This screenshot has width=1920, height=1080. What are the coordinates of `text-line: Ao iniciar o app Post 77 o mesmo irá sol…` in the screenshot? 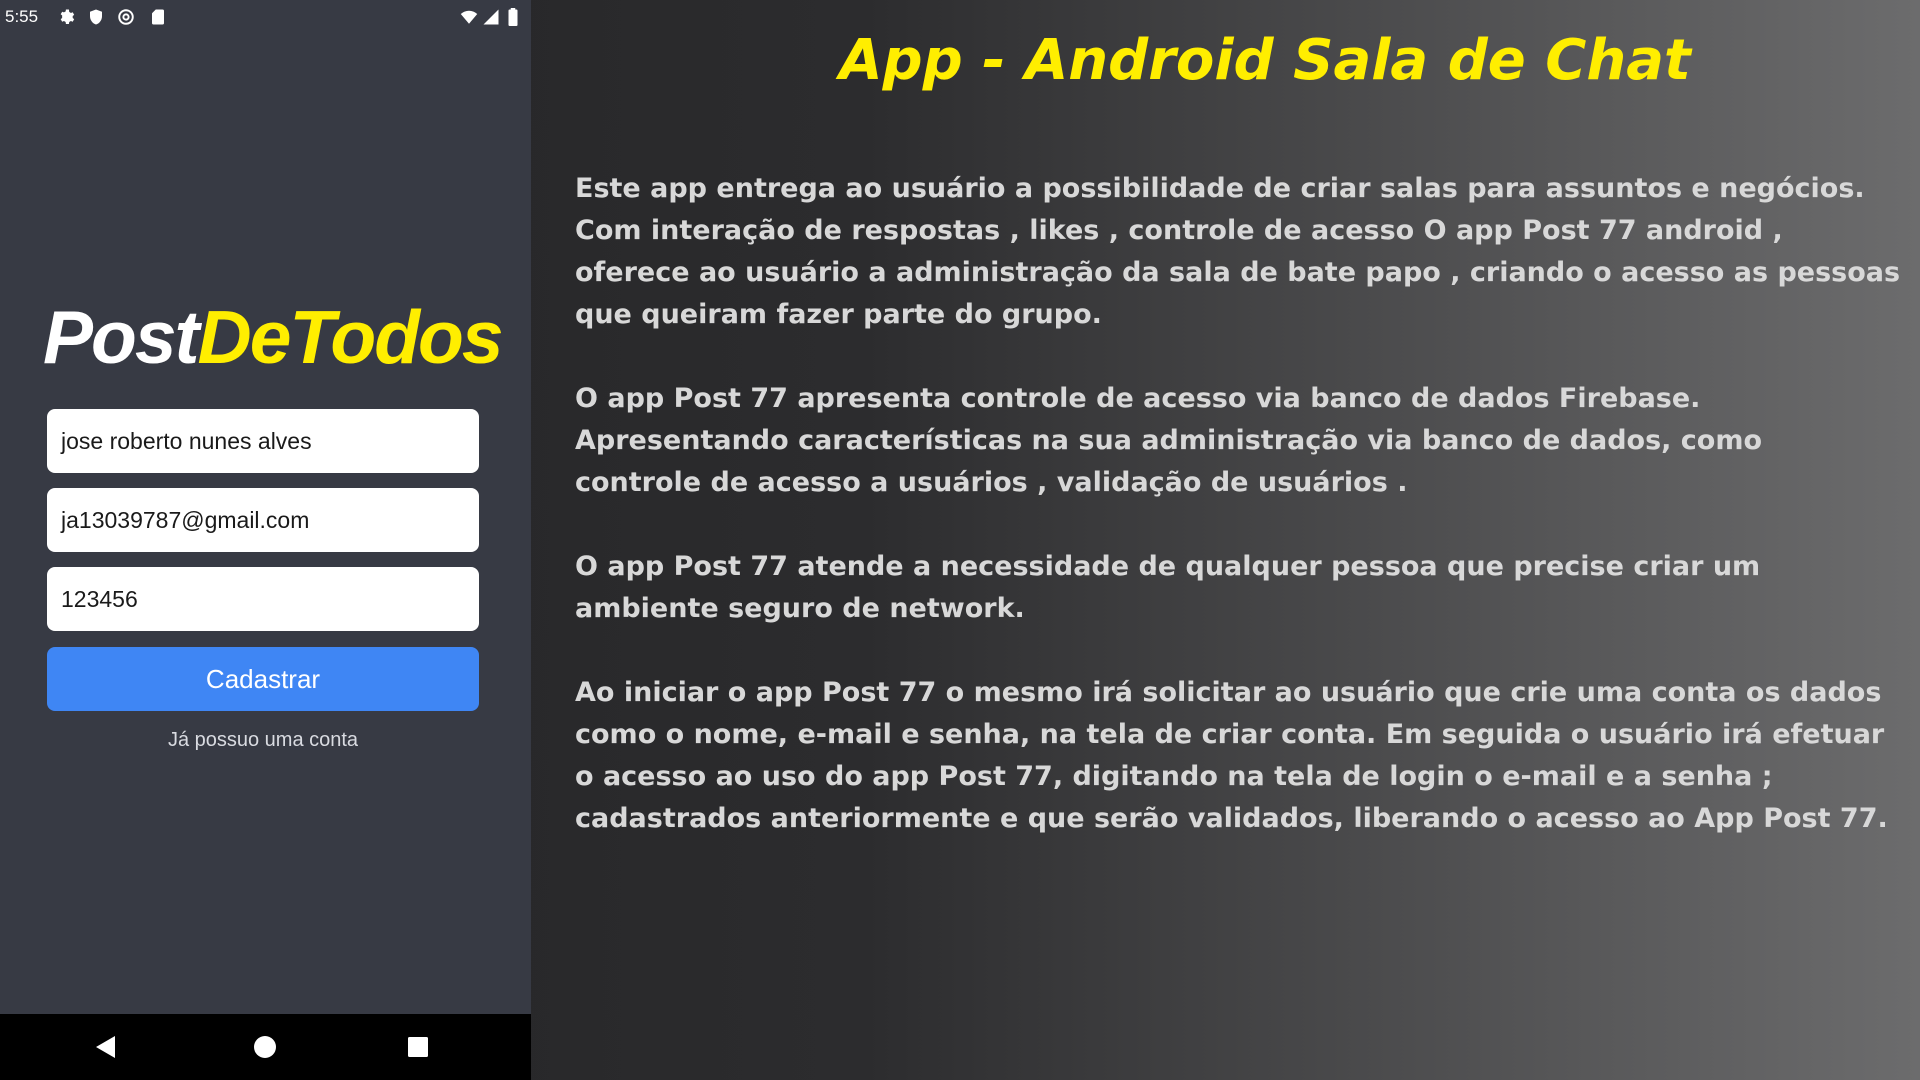 It's located at (1228, 692).